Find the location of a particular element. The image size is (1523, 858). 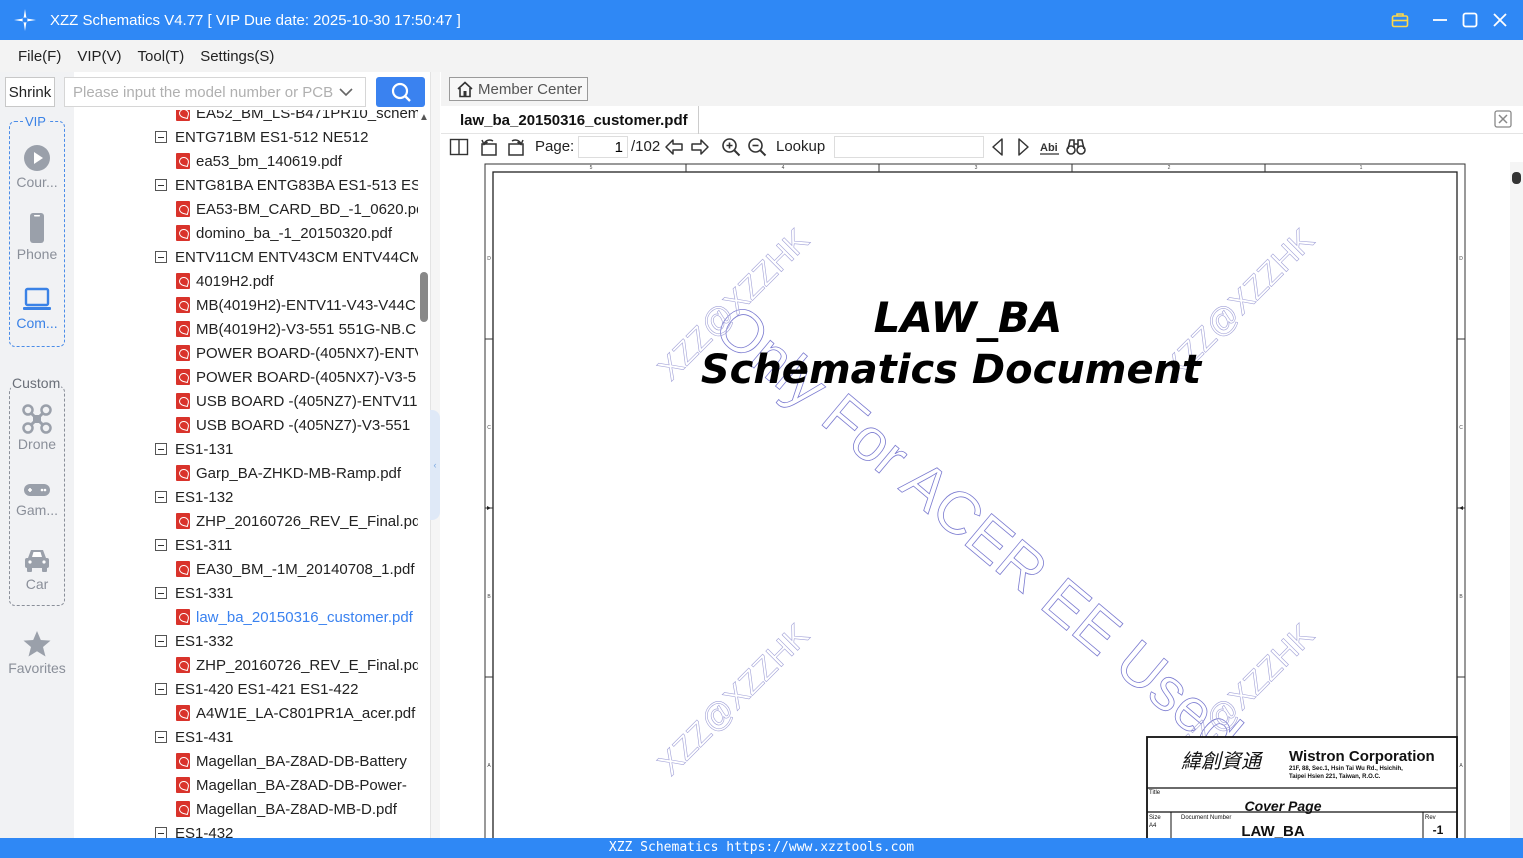

tree-row-label: ea53_bm_140619.pdf is located at coordinates (269, 161).